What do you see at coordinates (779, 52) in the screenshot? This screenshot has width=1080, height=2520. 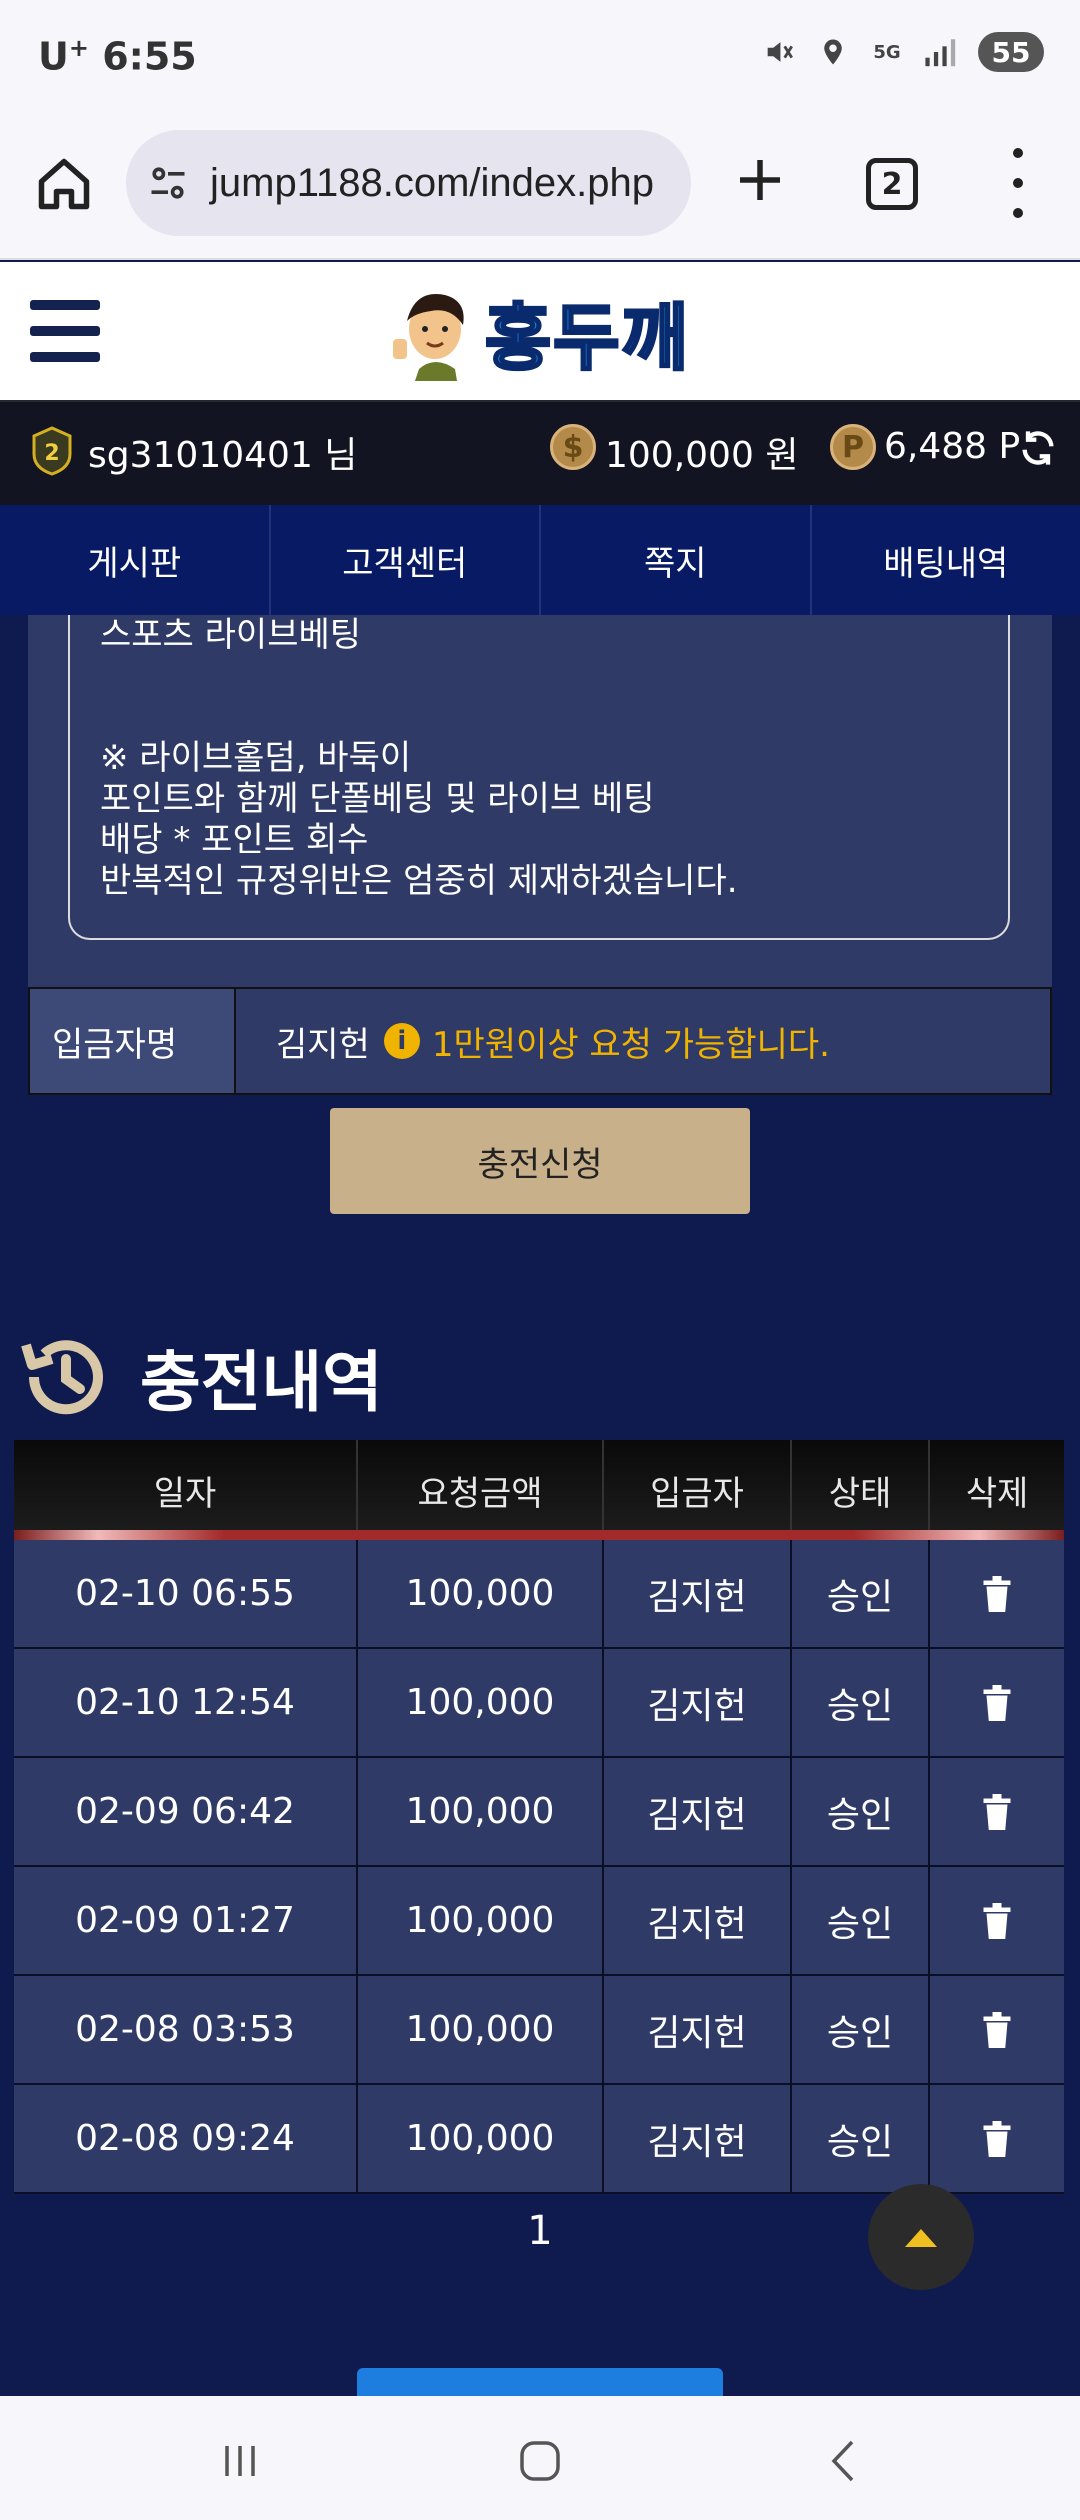 I see `mute-icon` at bounding box center [779, 52].